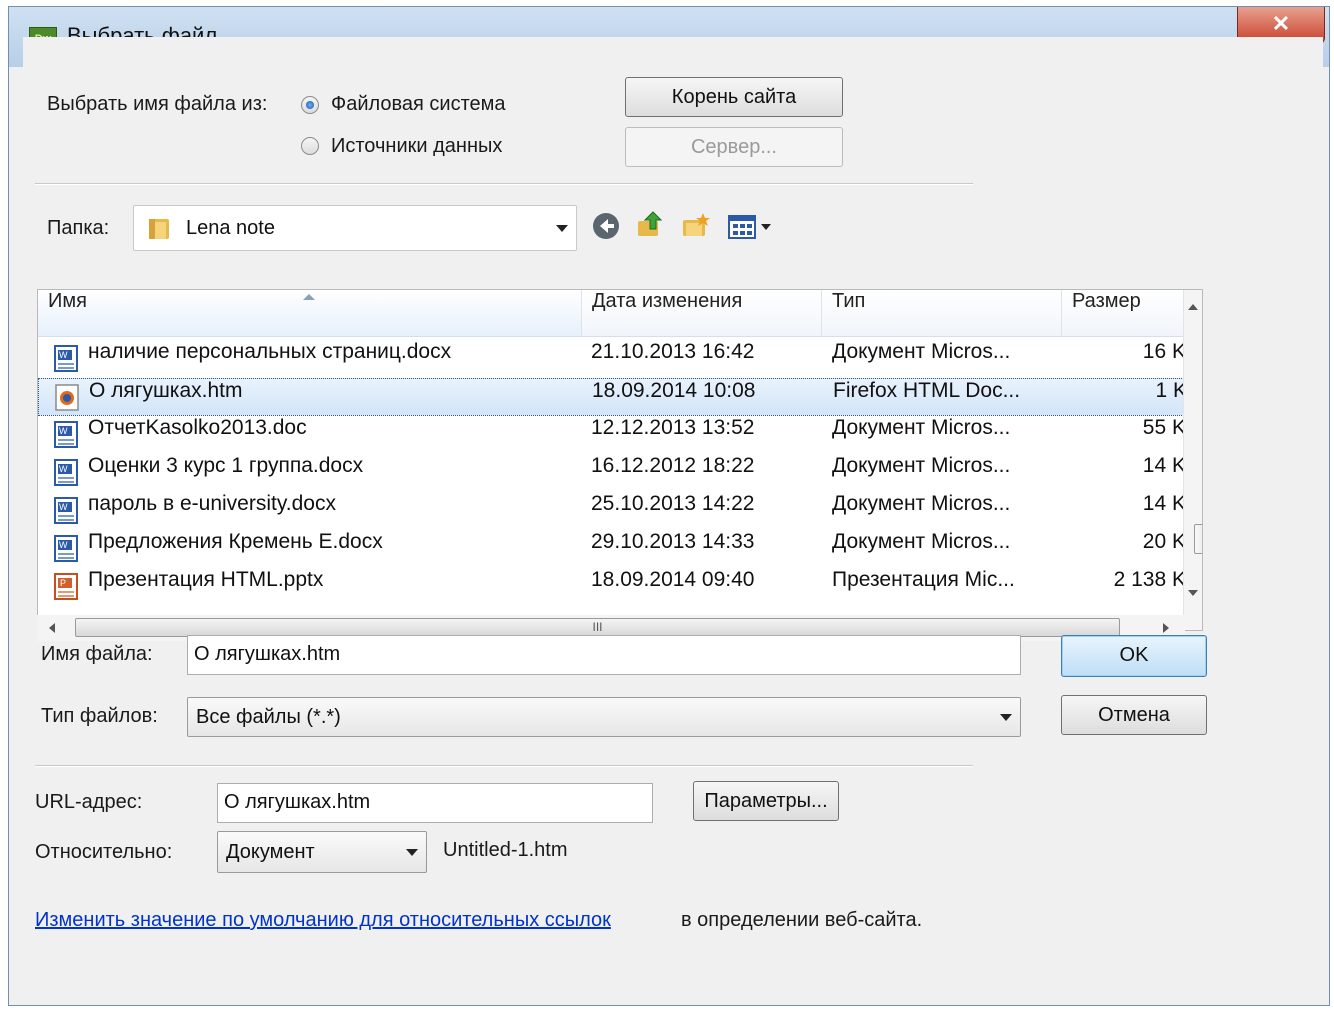 This screenshot has height=1010, width=1334. Describe the element at coordinates (1198, 539) in the screenshot. I see `vertical-scroll-thumb` at that location.